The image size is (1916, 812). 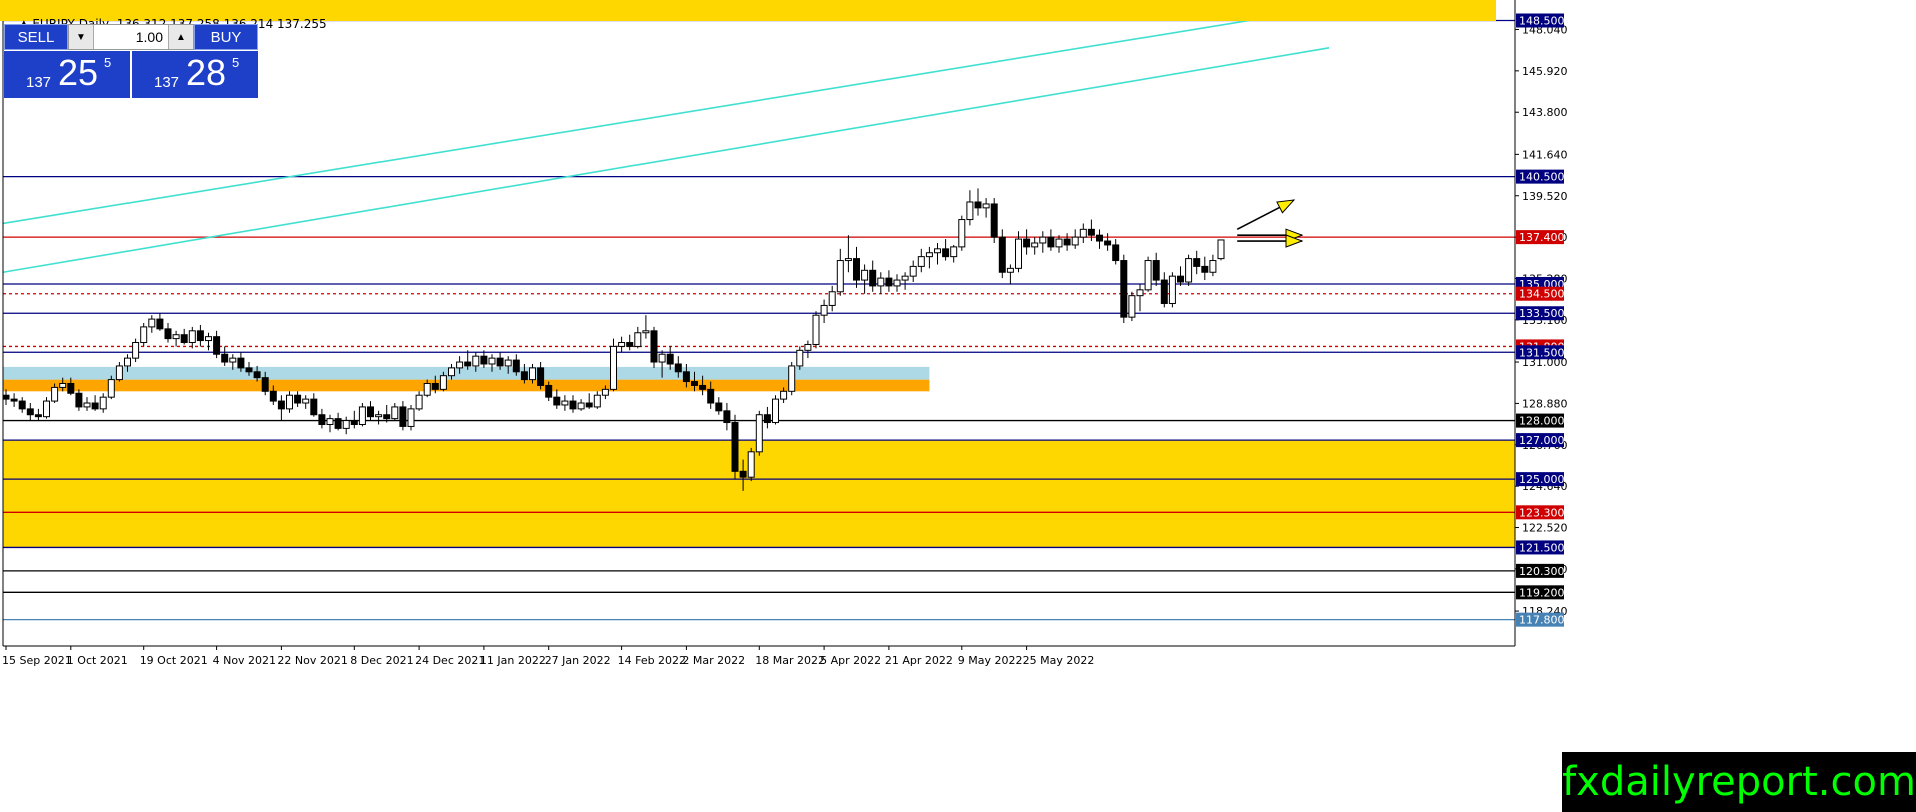 I want to click on lot-size-field: ▼ 1.00 ▲, so click(x=131, y=37).